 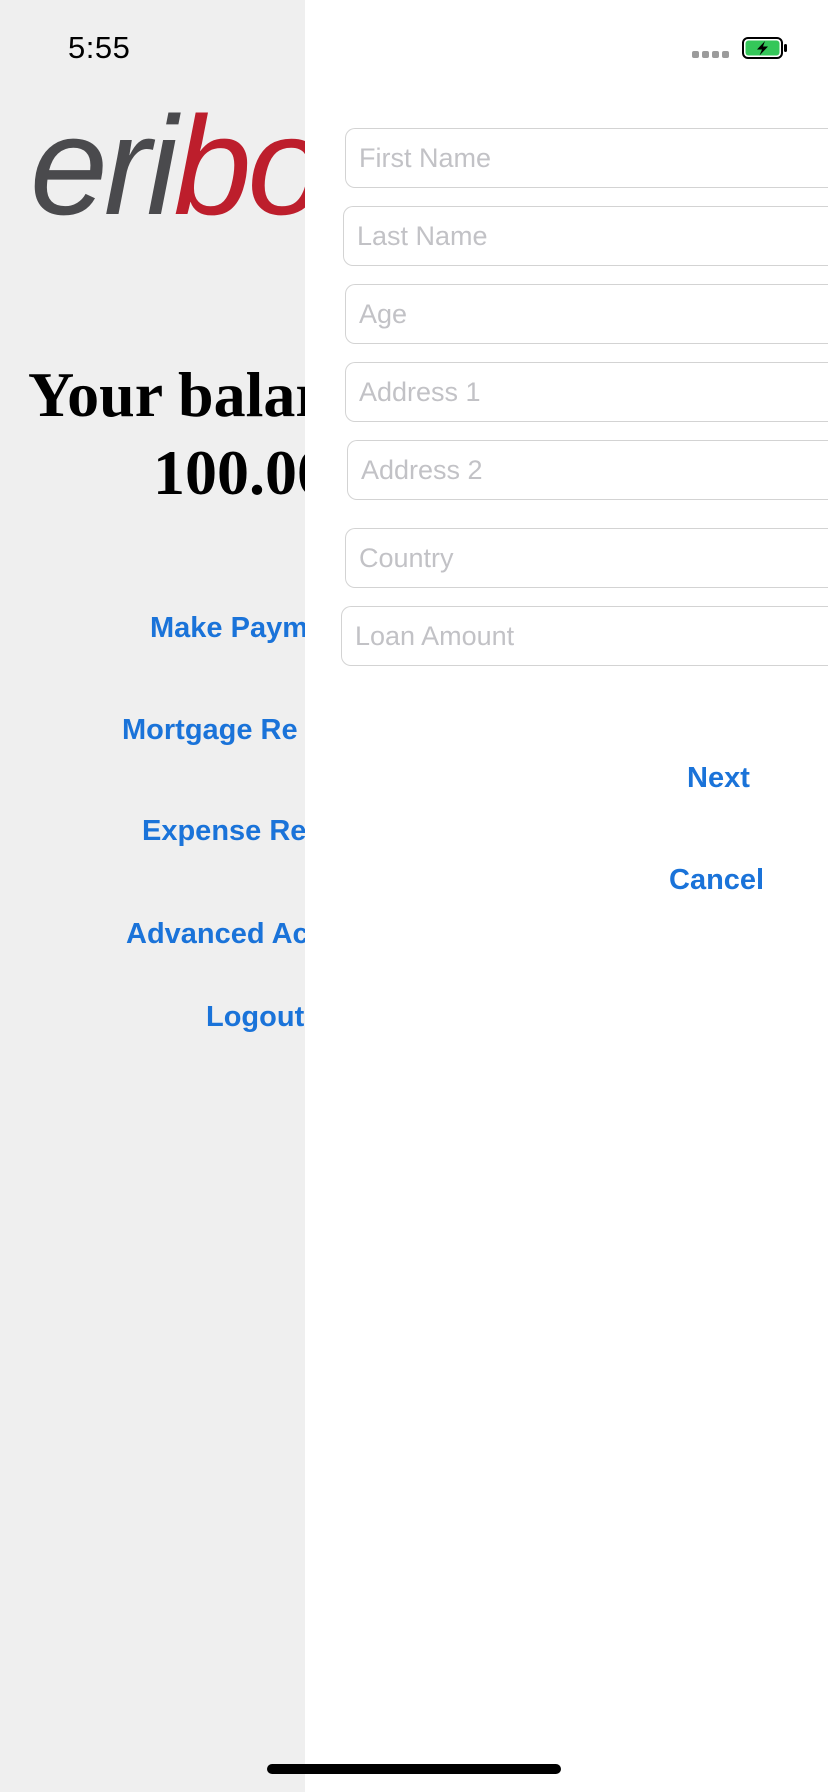 What do you see at coordinates (215, 934) in the screenshot?
I see `advanced-actions-link: Advanced Ac` at bounding box center [215, 934].